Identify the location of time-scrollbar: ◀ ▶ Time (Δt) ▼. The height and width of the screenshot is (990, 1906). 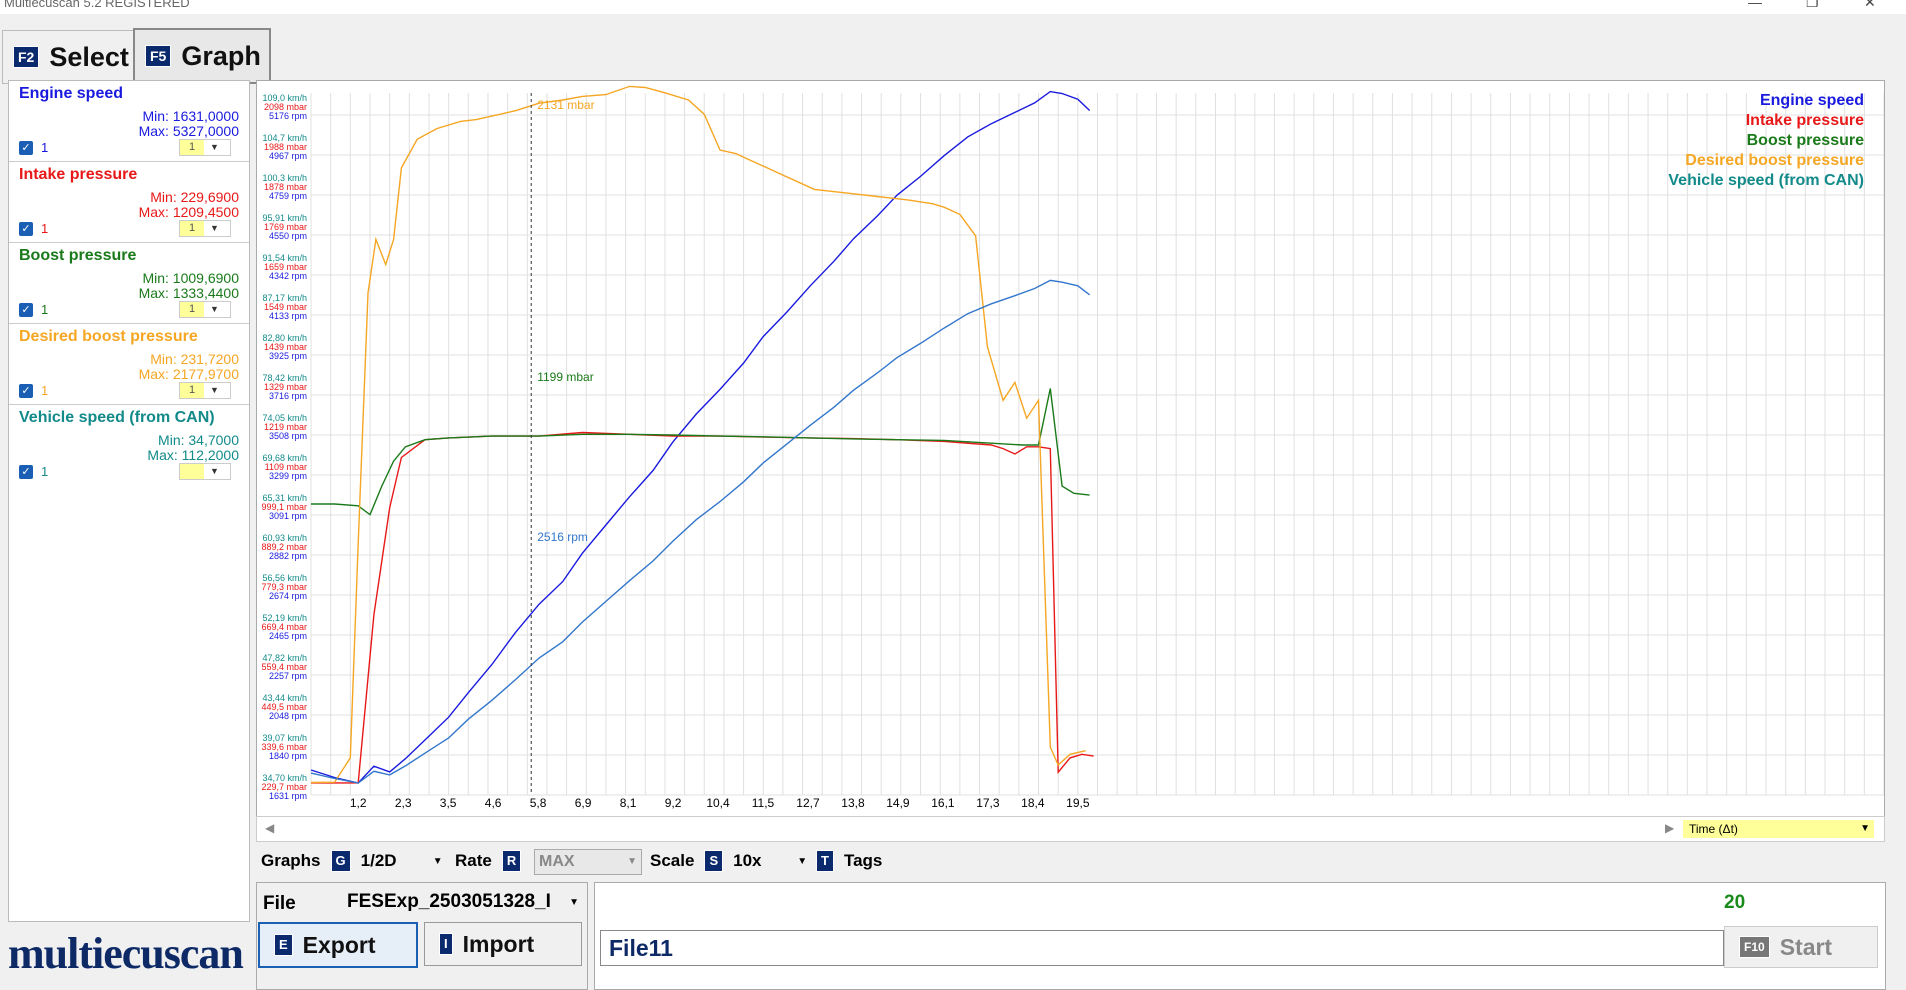
(1070, 829).